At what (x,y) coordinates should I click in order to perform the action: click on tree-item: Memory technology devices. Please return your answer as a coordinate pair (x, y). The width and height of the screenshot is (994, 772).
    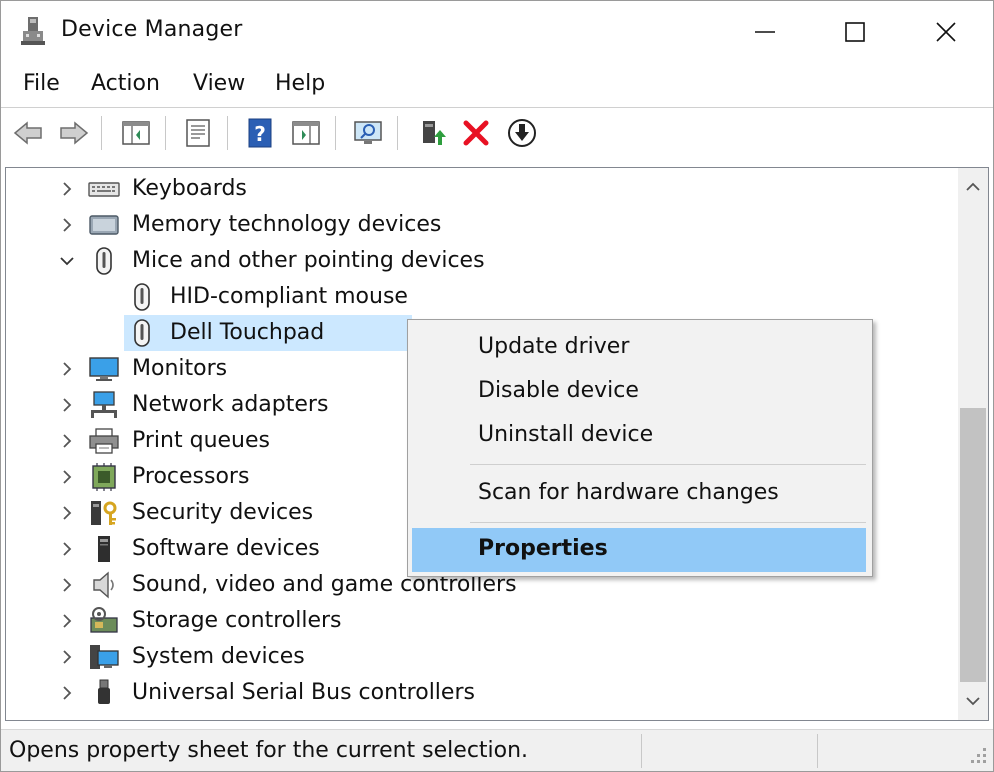
    Looking at the image, I should click on (481, 225).